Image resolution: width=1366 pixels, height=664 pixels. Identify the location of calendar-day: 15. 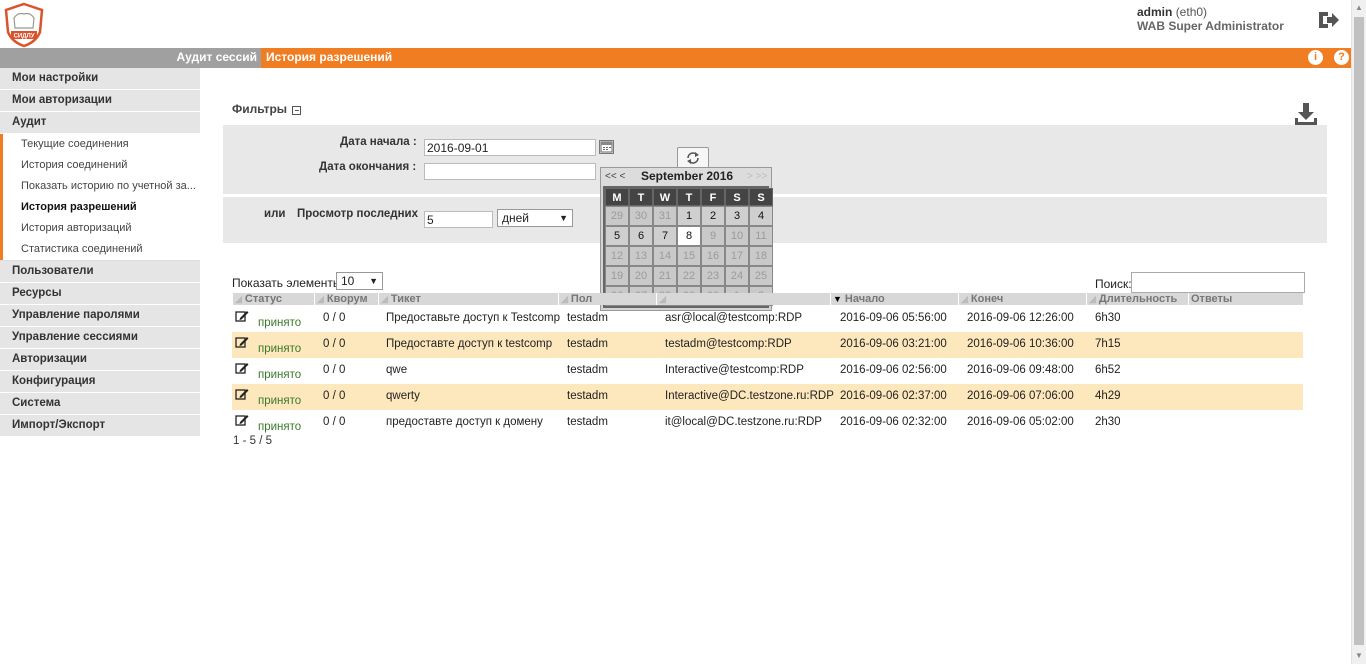
(689, 256).